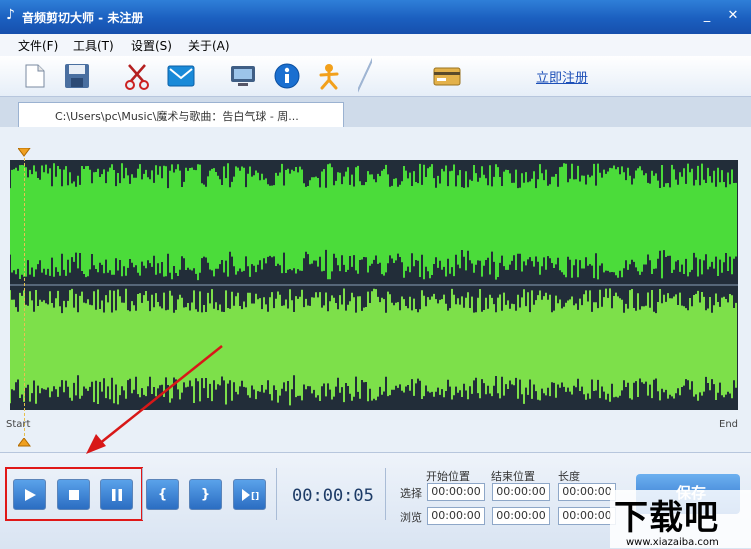 The height and width of the screenshot is (549, 751). I want to click on select-end-field: 00:00:00, so click(521, 492).